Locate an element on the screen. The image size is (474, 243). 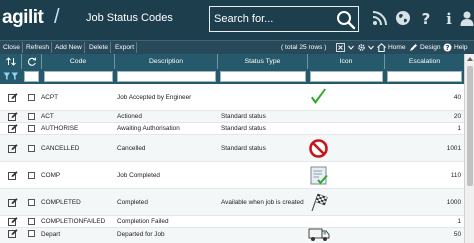
cell-code: COMPLETIONFAILED is located at coordinates (73, 221).